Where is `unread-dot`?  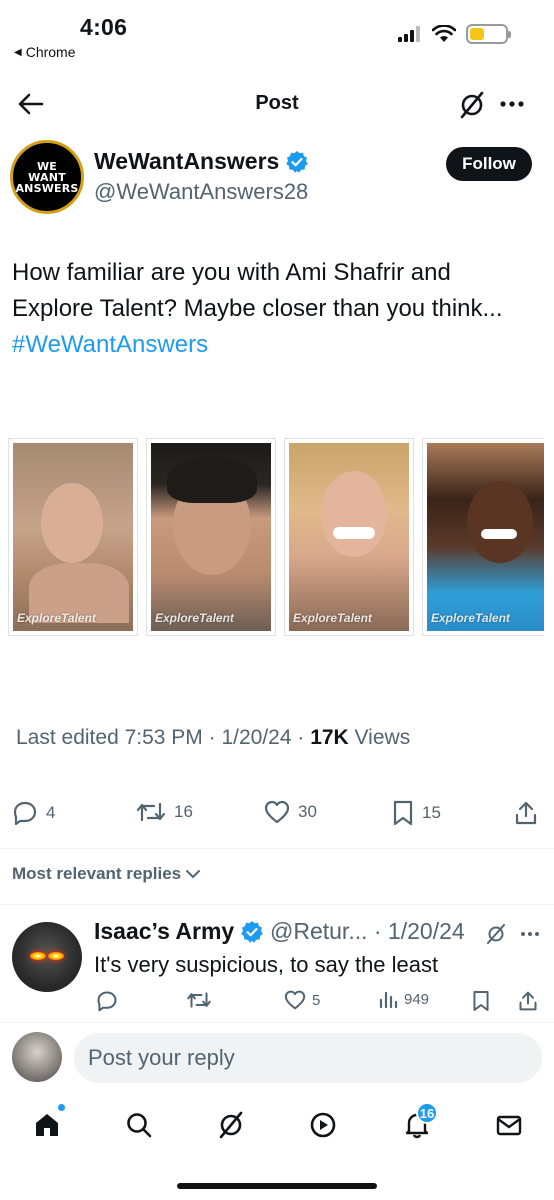
unread-dot is located at coordinates (61, 1107).